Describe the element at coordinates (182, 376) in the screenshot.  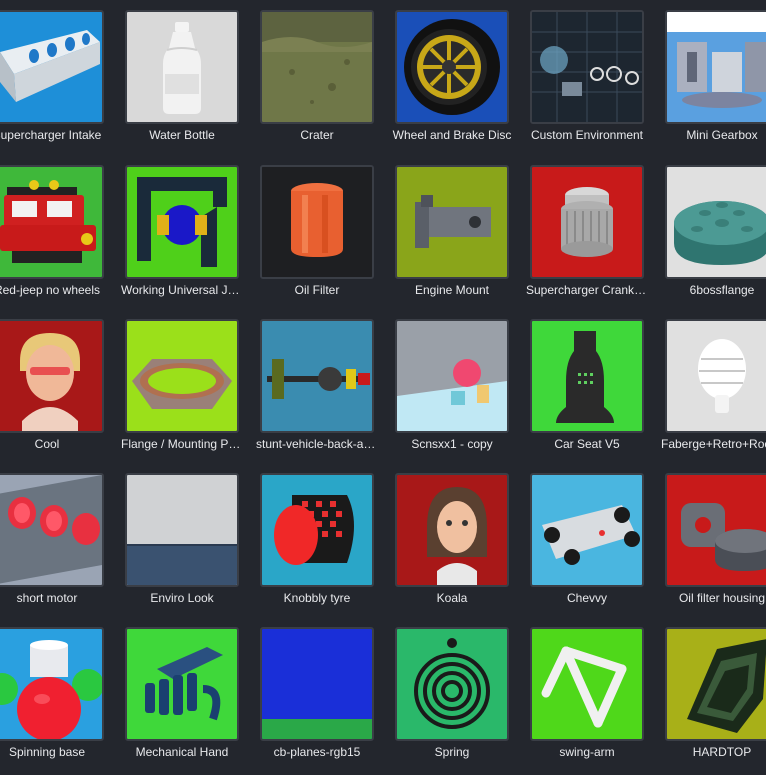
I see `flange-plate-thumbnail` at that location.